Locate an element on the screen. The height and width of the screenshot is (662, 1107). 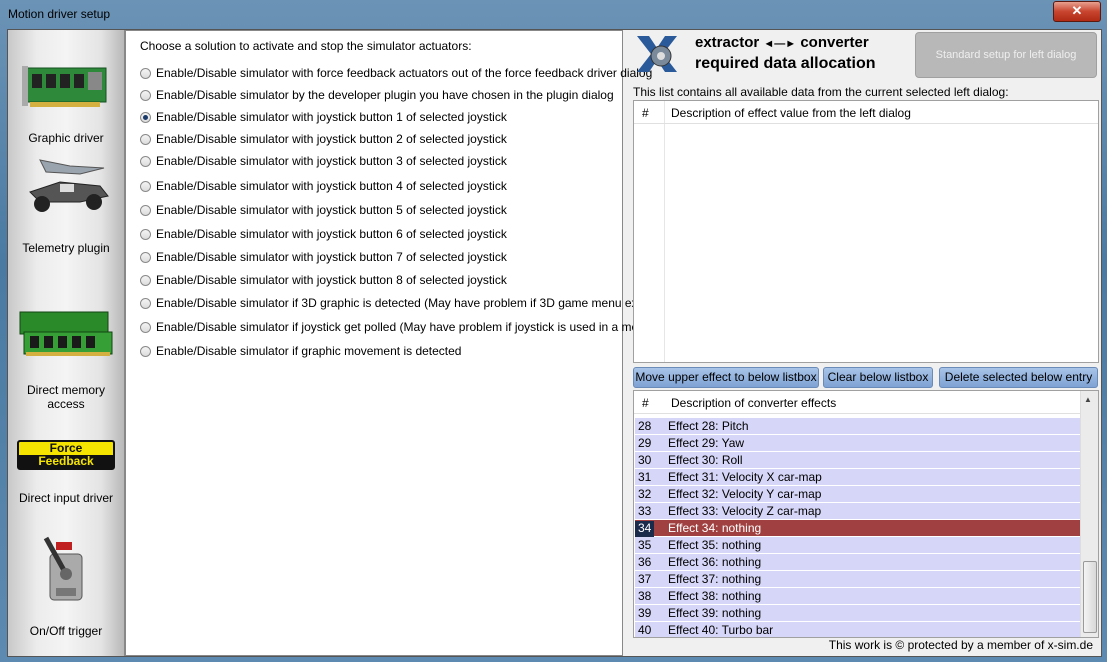
double-arrow-icon: ◄—► is located at coordinates (780, 44).